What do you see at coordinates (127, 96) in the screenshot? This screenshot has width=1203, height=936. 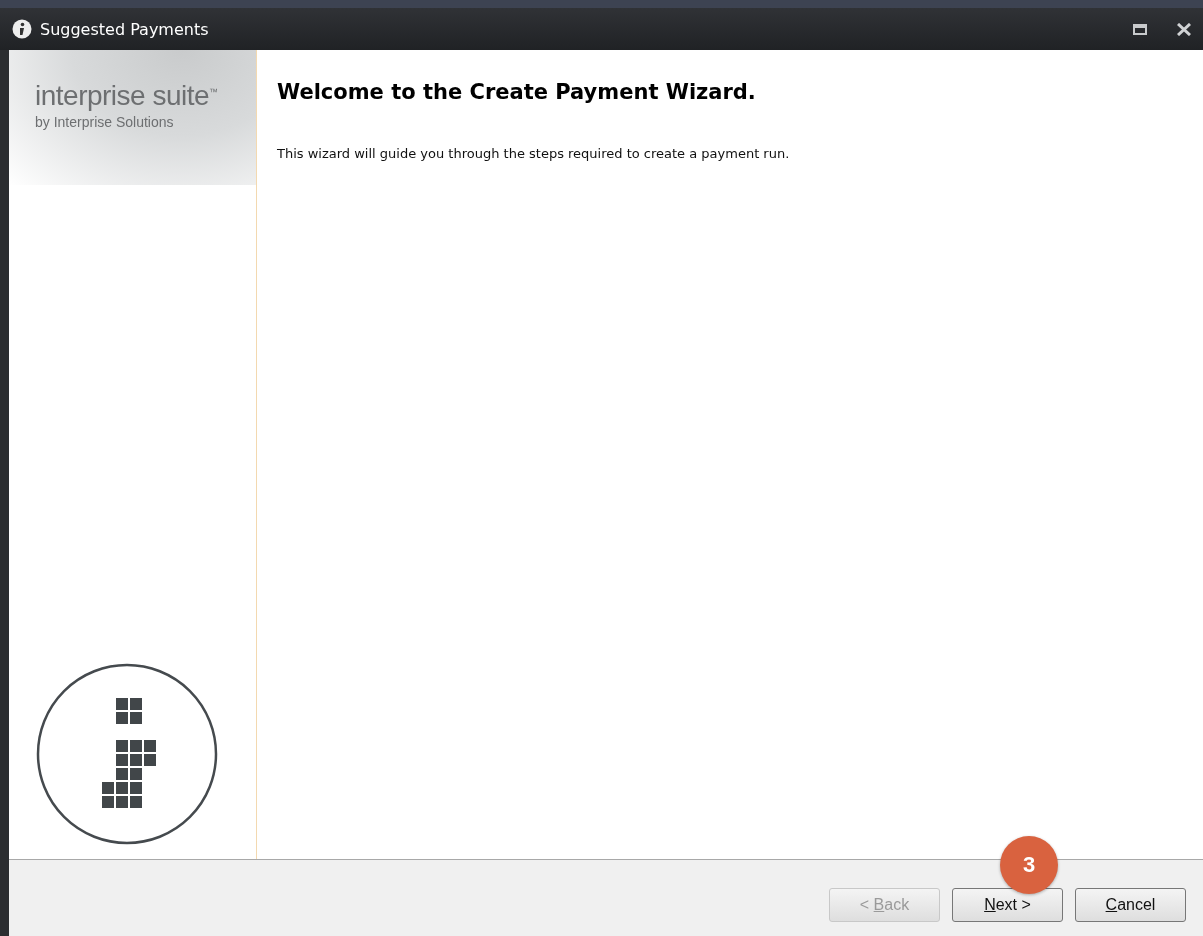 I see `brand-name: interprise suite$^{™}$` at bounding box center [127, 96].